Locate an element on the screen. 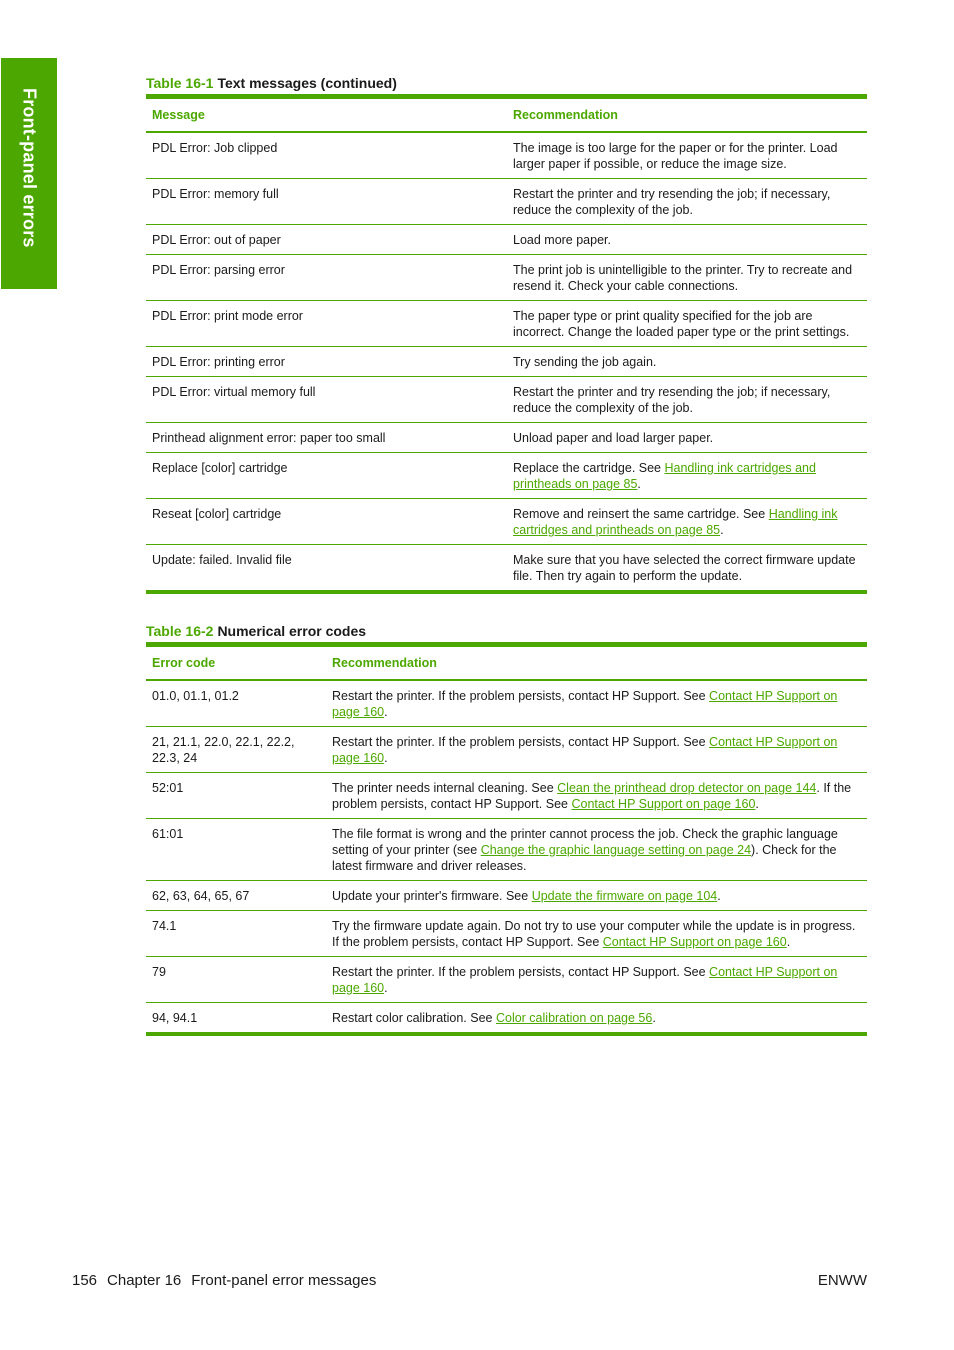 This screenshot has width=954, height=1350. message-cell: PDL Error: parsing error is located at coordinates (326, 277).